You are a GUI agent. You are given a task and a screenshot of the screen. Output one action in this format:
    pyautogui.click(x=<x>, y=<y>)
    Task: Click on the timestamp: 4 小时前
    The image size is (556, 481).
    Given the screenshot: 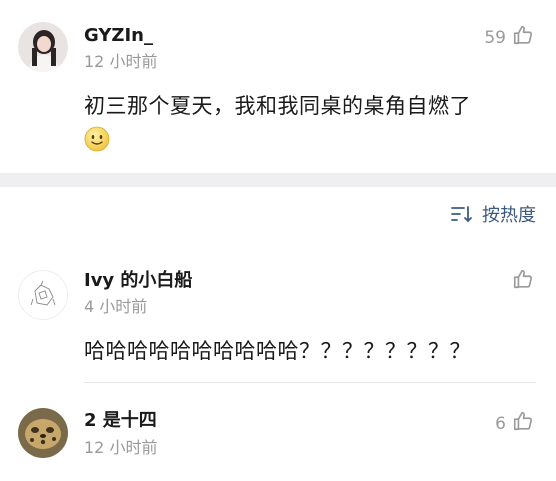 What is the action you would take?
    pyautogui.click(x=116, y=306)
    